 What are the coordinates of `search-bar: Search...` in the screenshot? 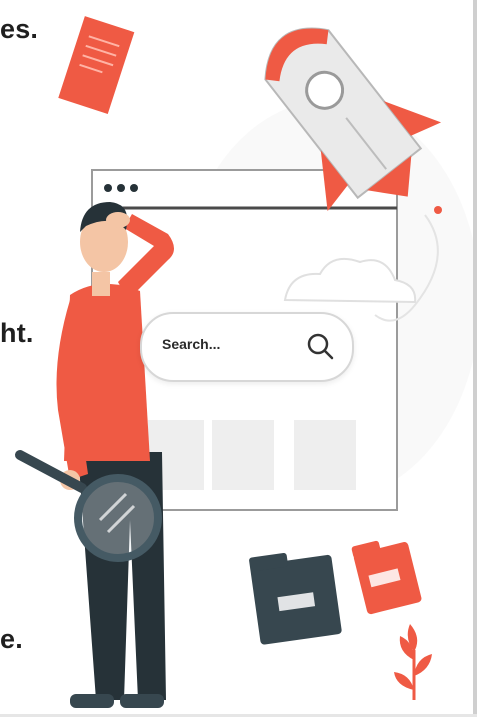 It's located at (247, 347).